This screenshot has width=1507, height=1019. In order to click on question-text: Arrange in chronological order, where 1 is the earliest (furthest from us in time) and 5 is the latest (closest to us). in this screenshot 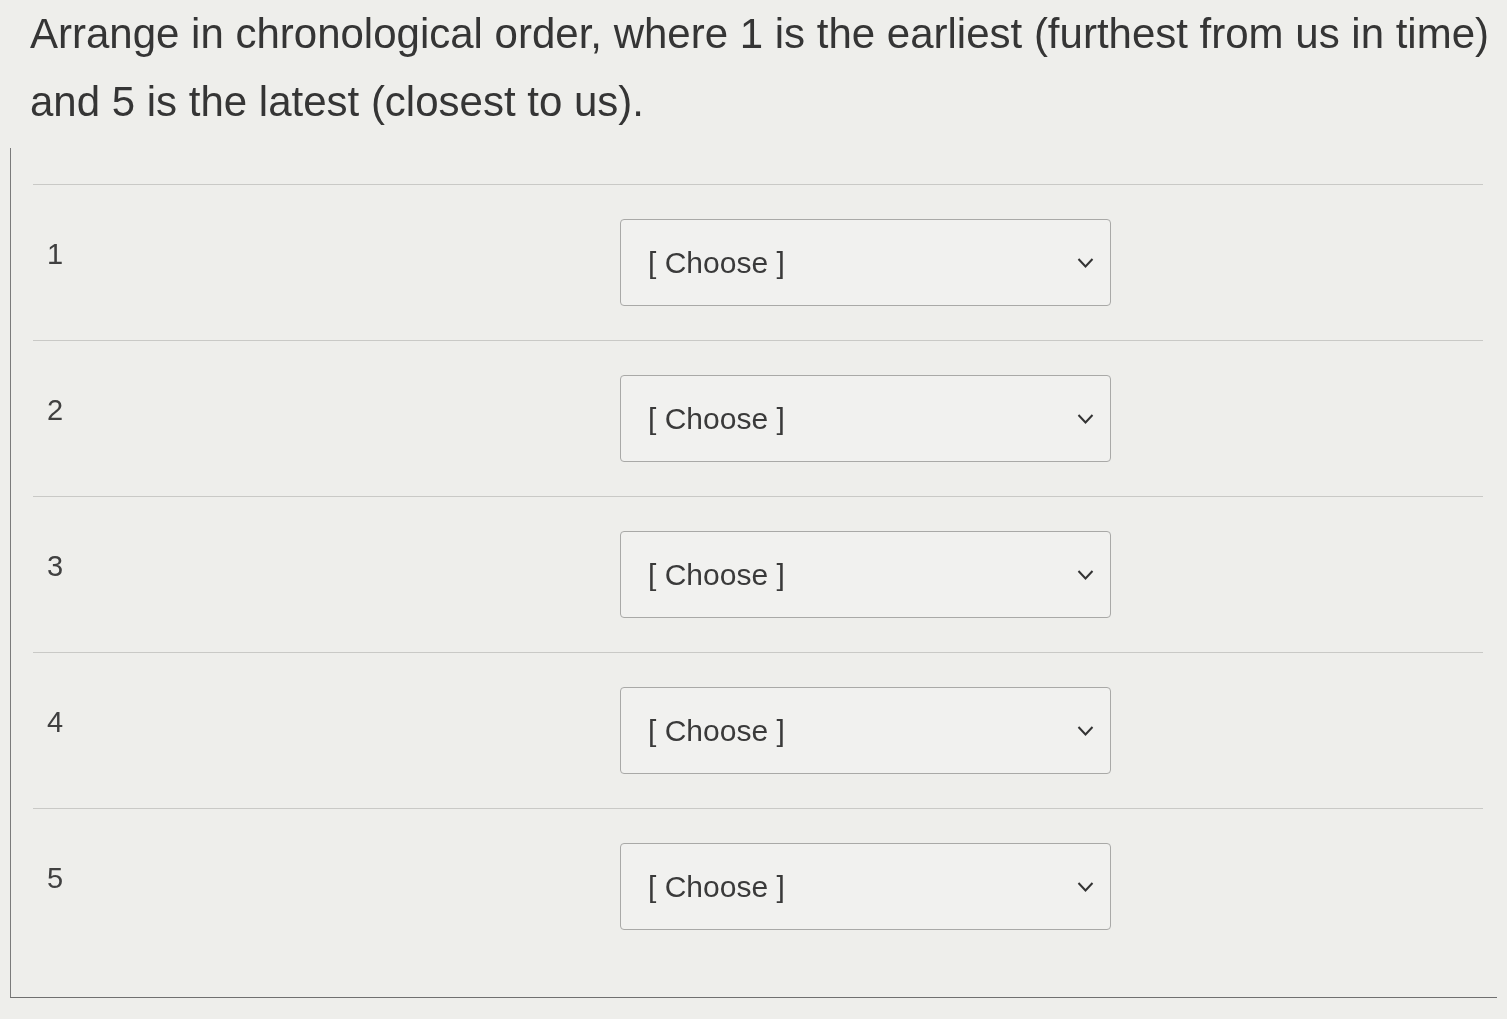, I will do `click(759, 68)`.